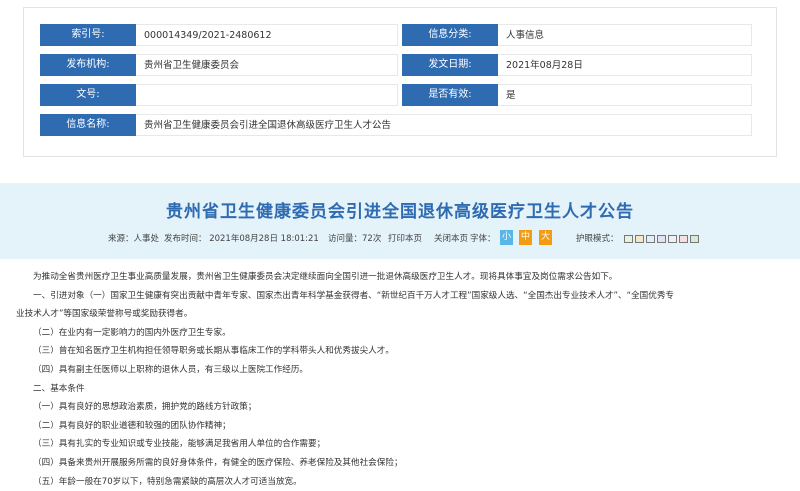  Describe the element at coordinates (88, 95) in the screenshot. I see `docno-label: 文号:` at that location.